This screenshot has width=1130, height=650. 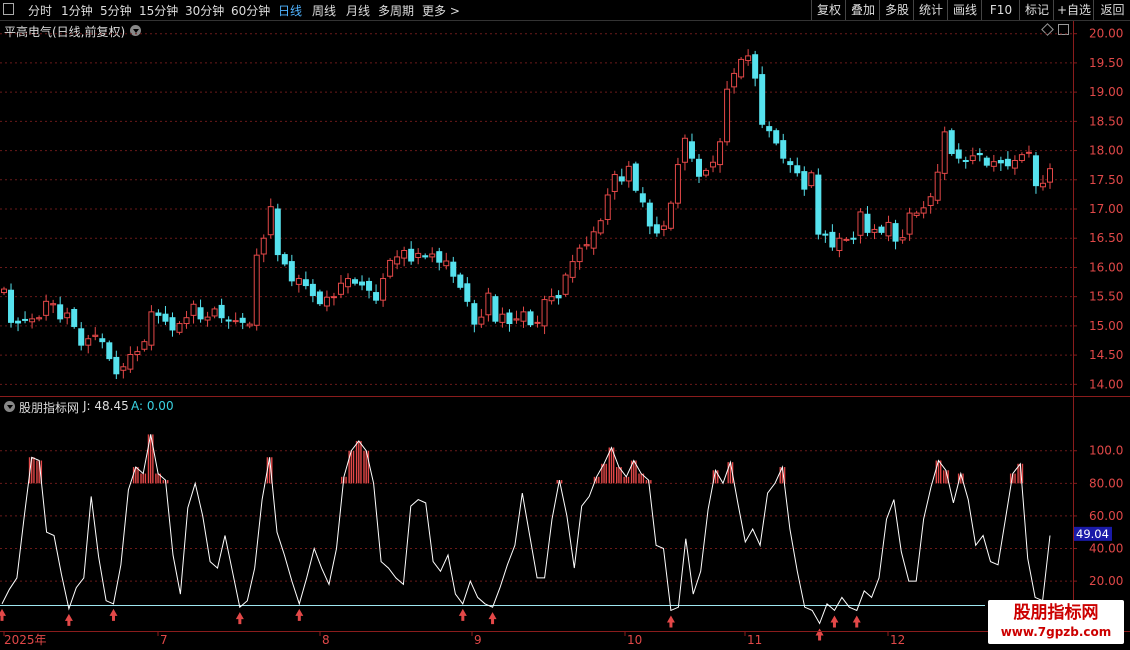 I want to click on indicator-name: 股朋指标网, so click(x=49, y=408).